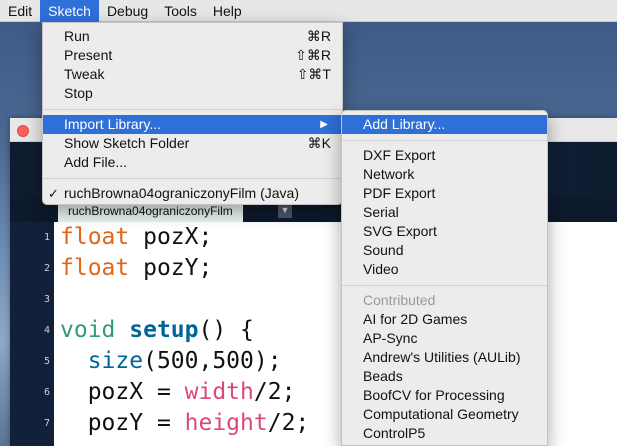 The height and width of the screenshot is (446, 617). I want to click on line-number: 4, so click(46, 330).